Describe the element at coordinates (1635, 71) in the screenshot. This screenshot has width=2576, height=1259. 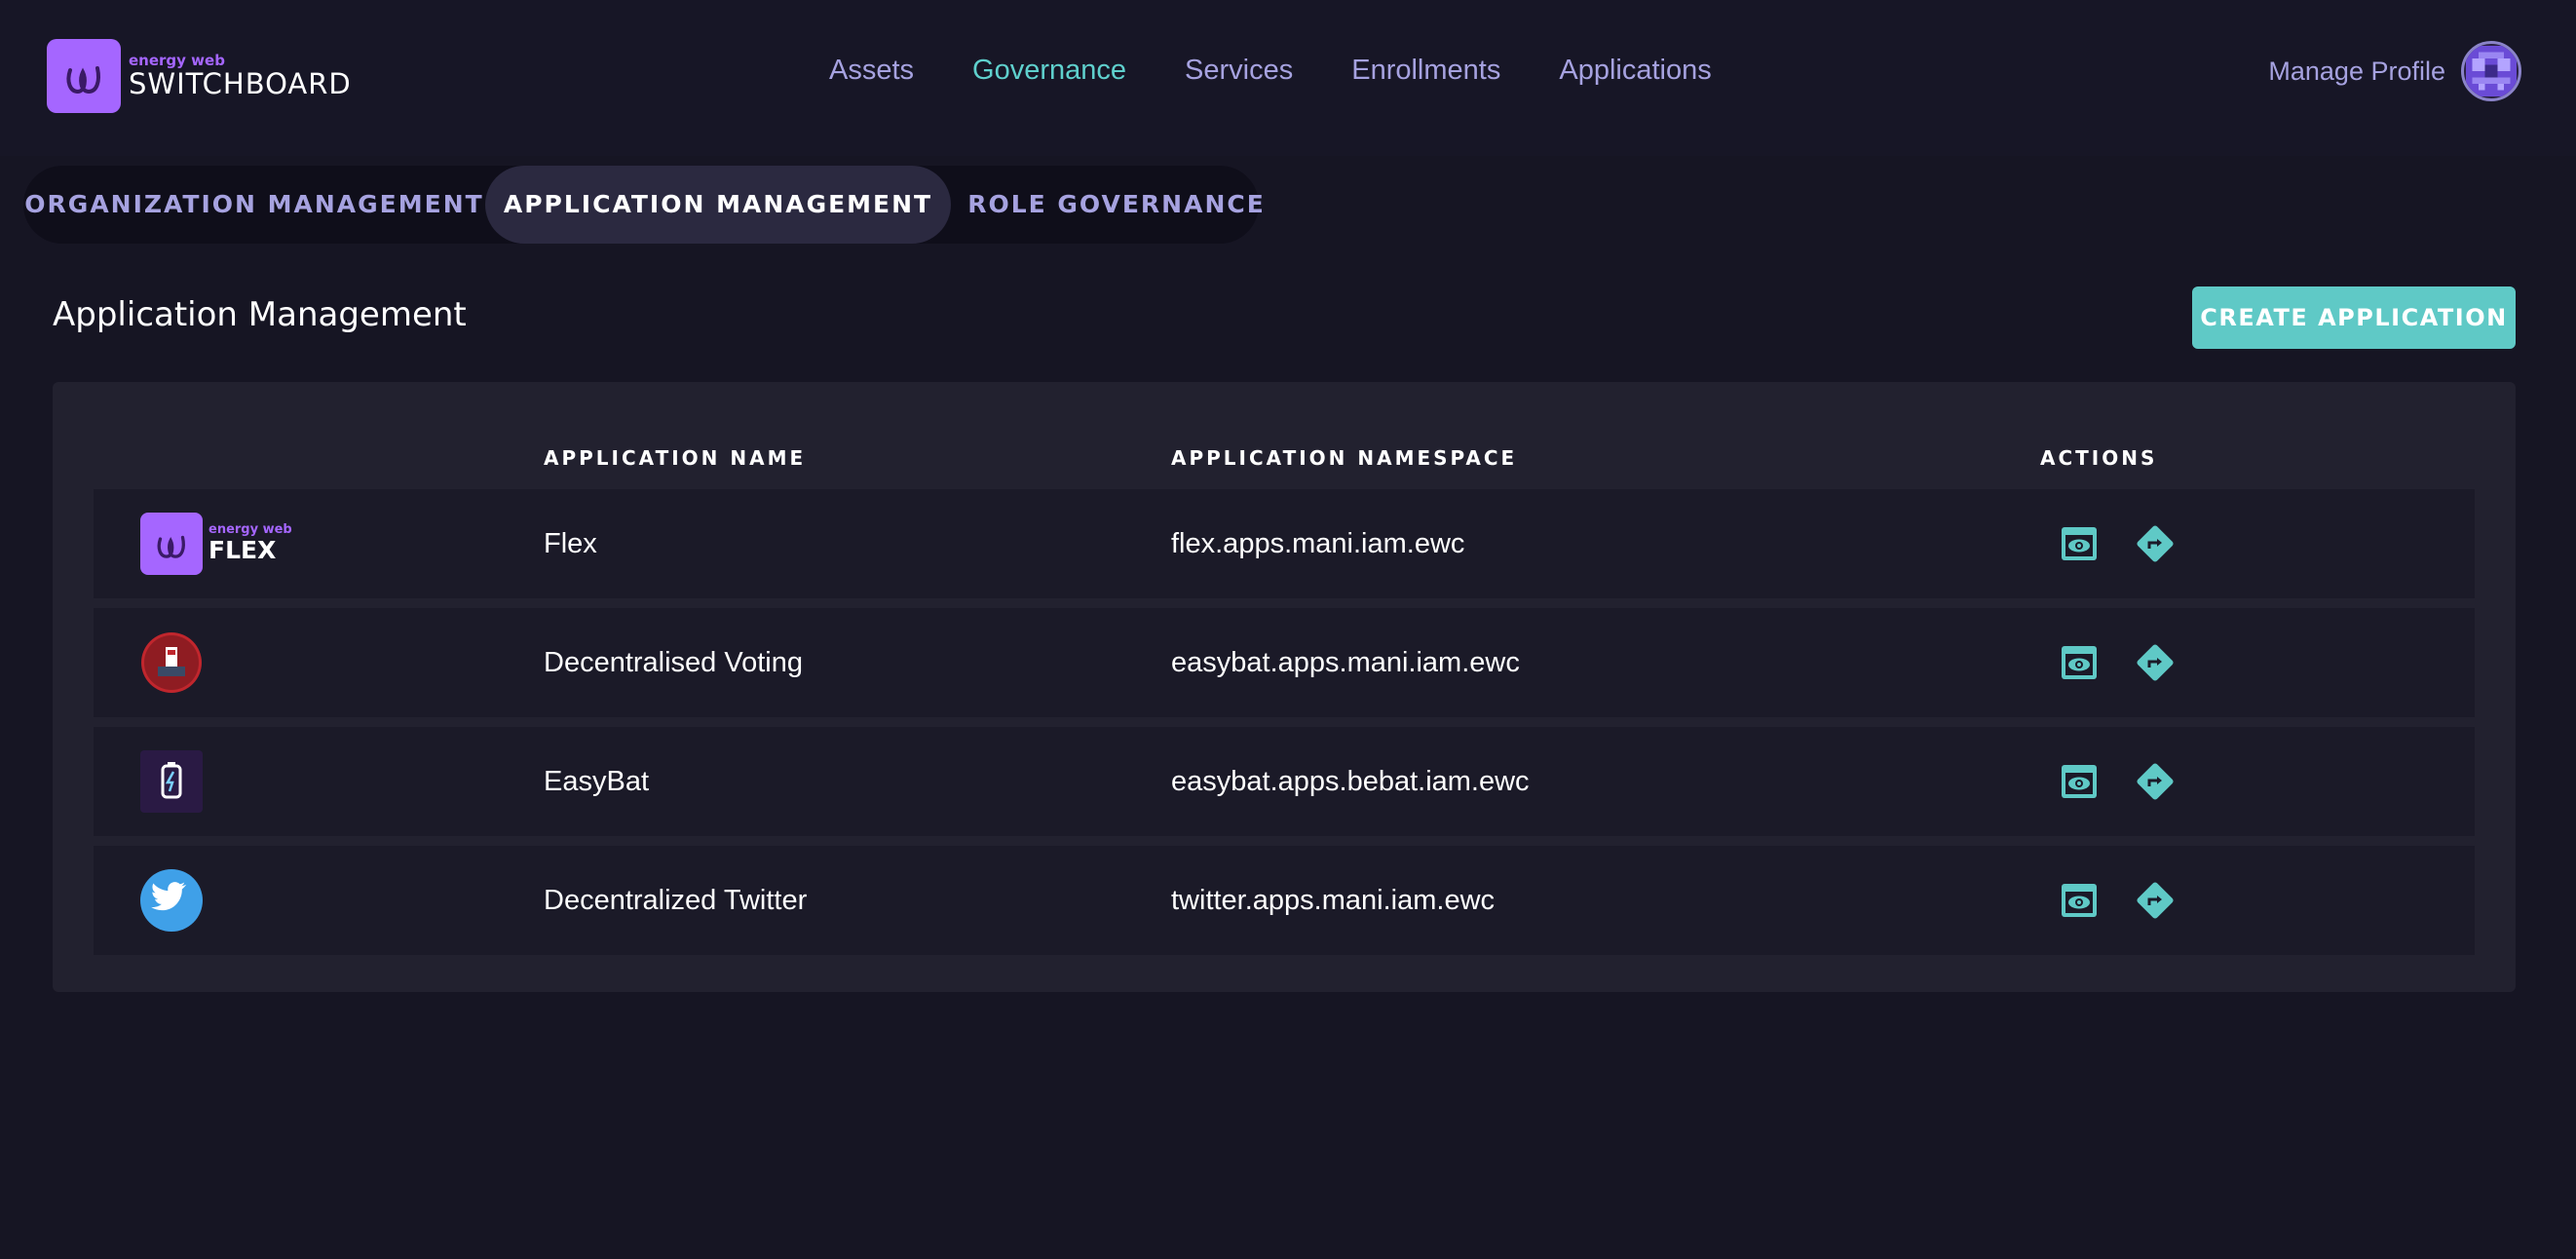
I see `nav-applications: Applications` at that location.